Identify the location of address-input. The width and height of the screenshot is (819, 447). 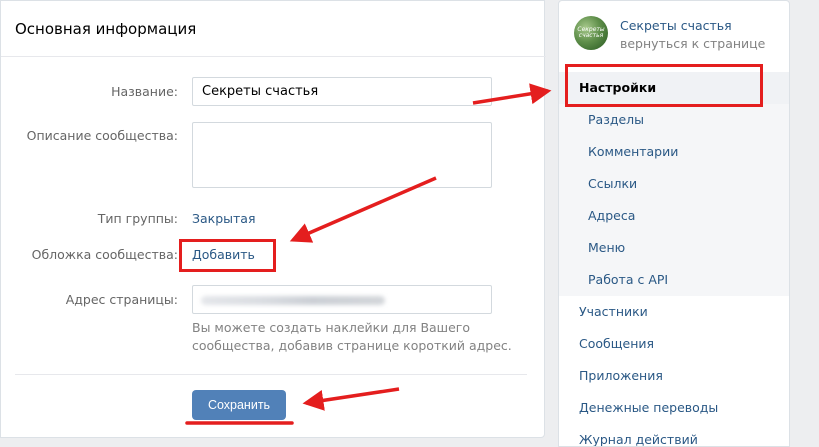
(342, 299).